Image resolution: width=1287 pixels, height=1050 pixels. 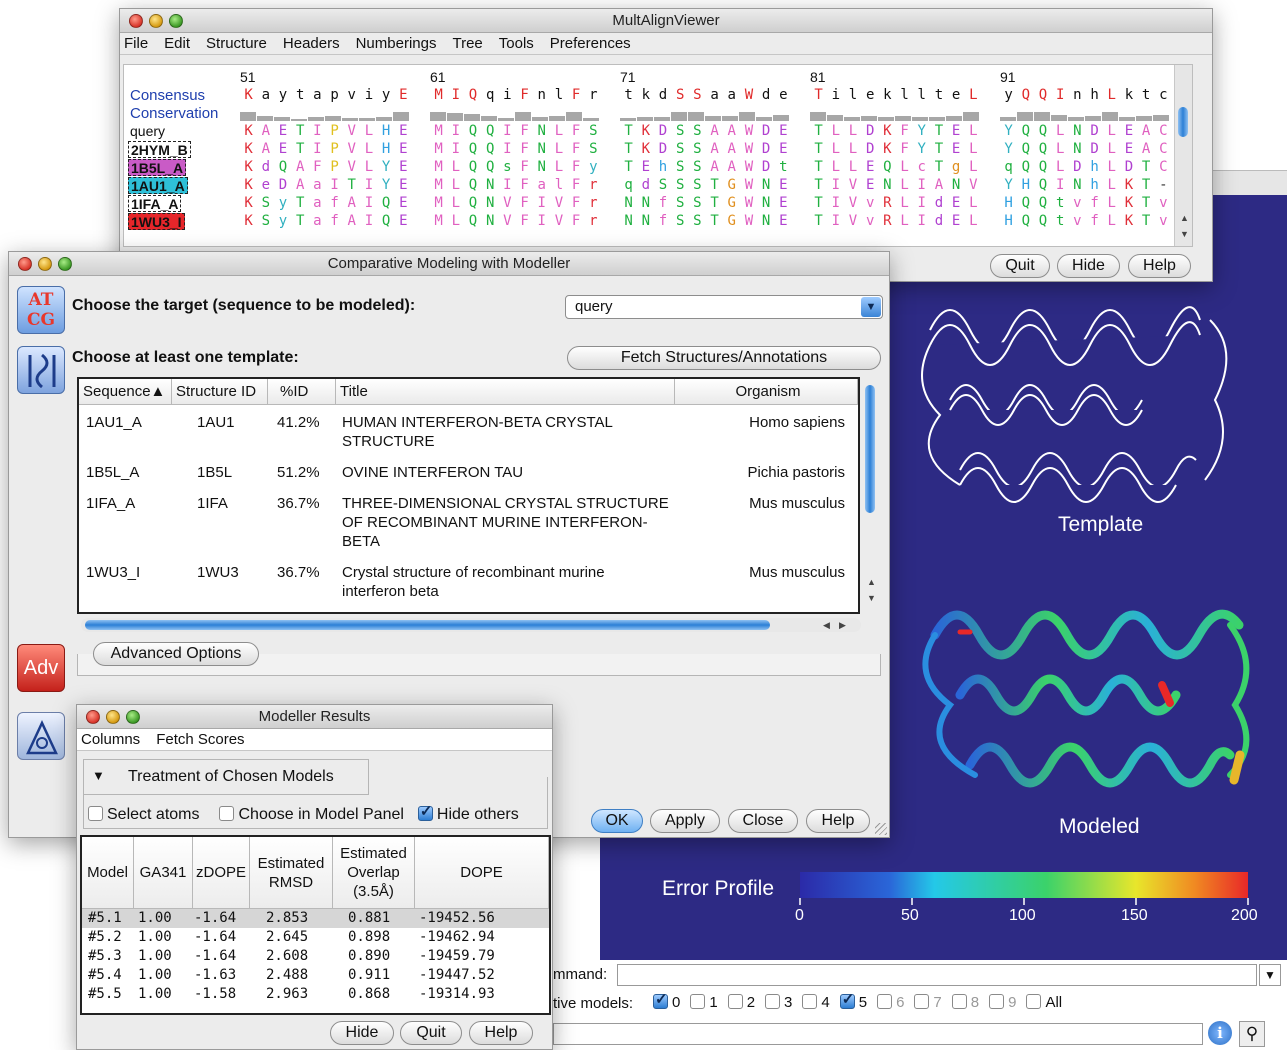 I want to click on sequence-row: TEhSSAAWDt, so click(x=706, y=167).